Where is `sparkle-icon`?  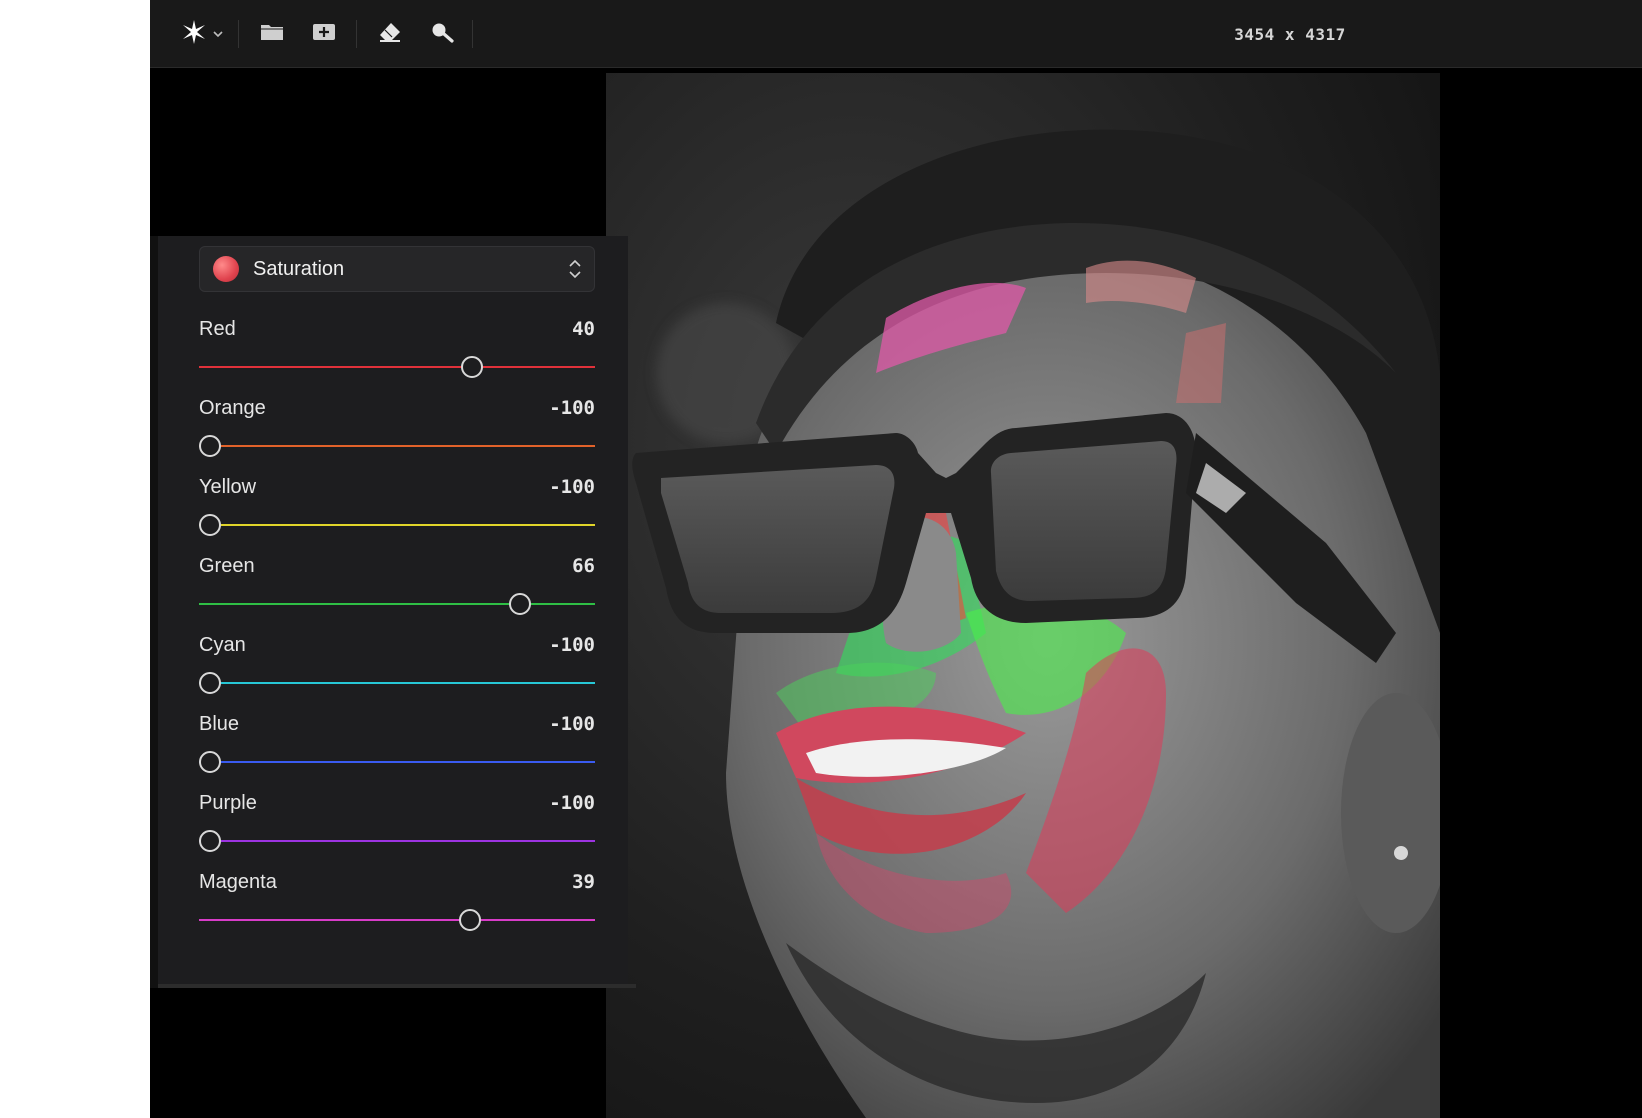 sparkle-icon is located at coordinates (194, 34).